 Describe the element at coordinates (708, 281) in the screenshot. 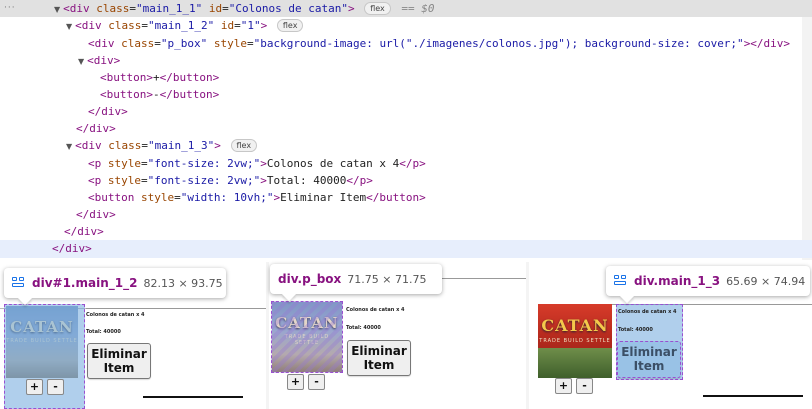

I see `inspector-tooltip-main_1_3: div.main_1_3 65.69 × 74.94` at that location.